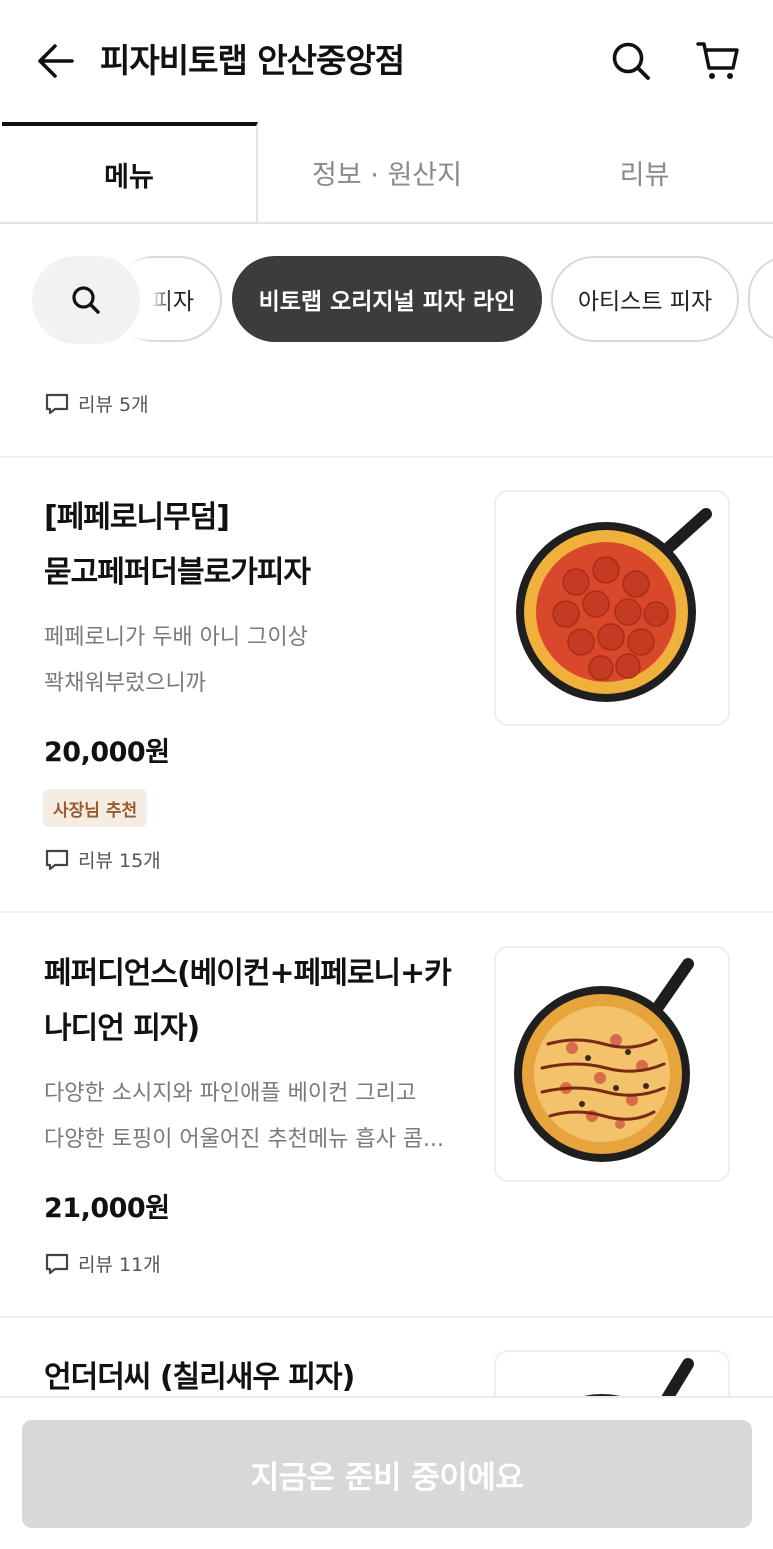  I want to click on app-header: 피자비토랩 안산중앙점, so click(386, 61).